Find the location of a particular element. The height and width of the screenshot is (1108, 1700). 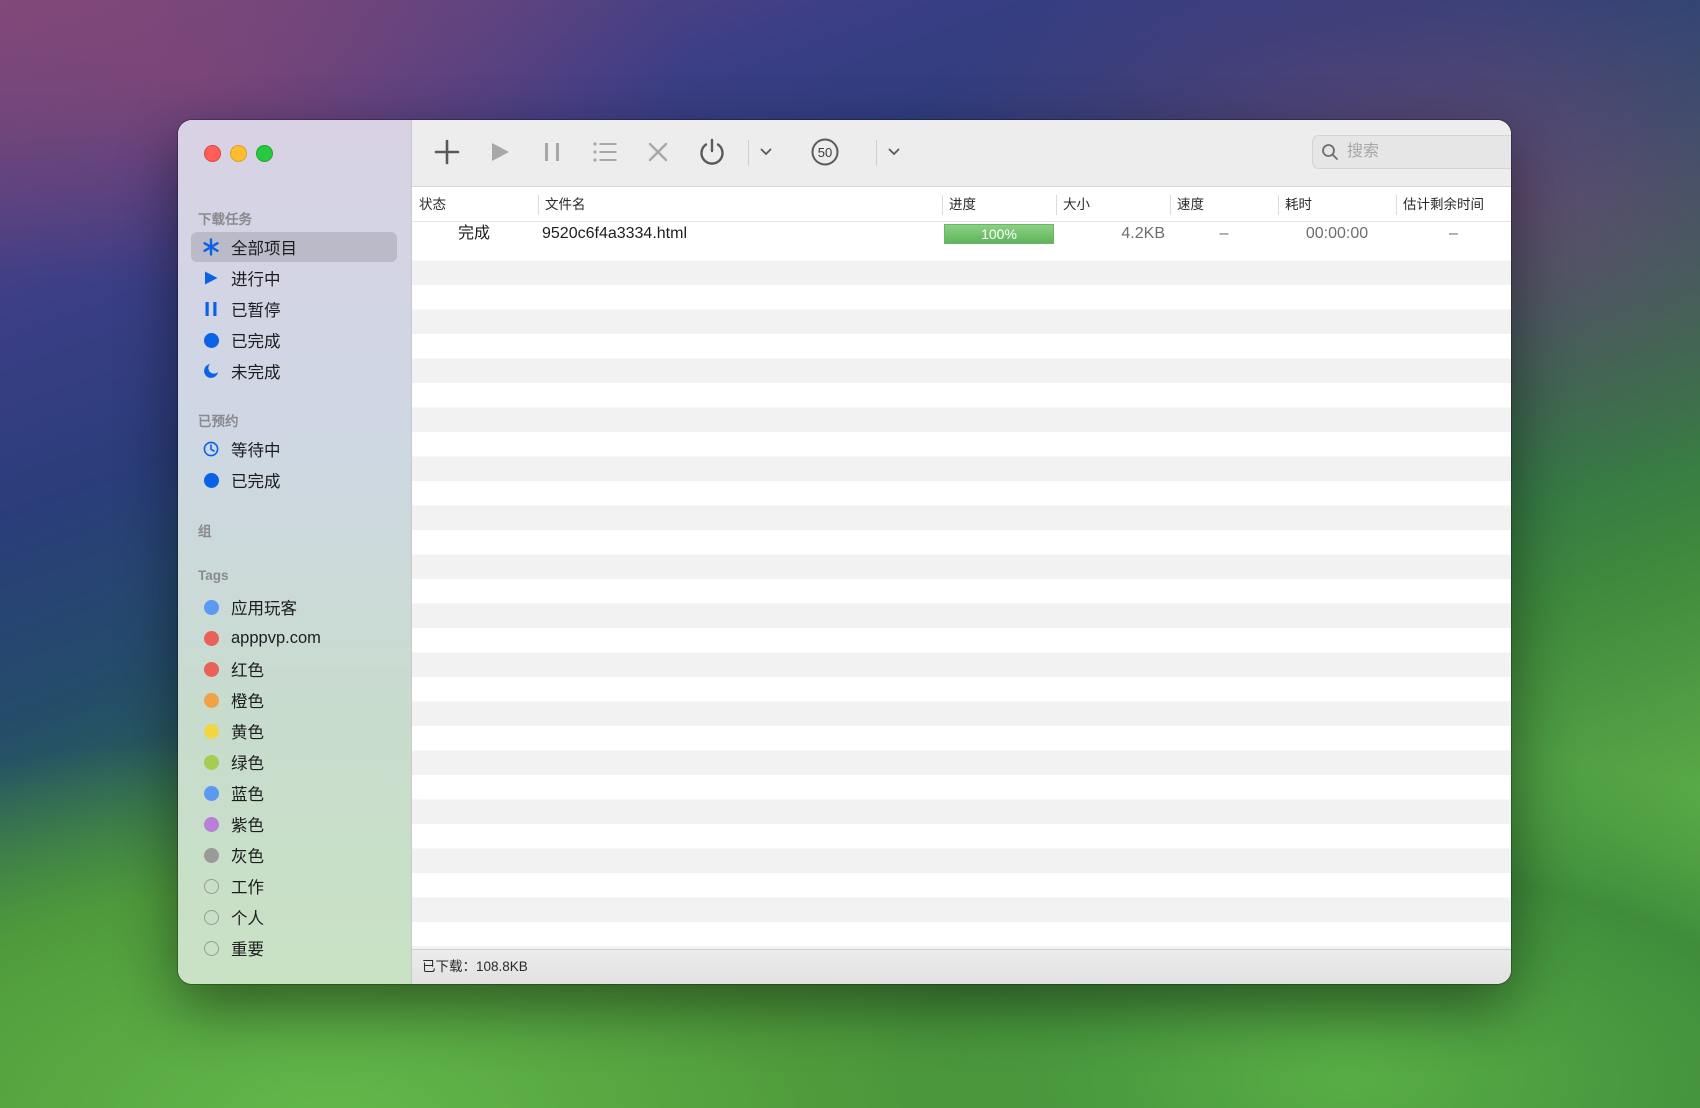

sidebar-item-label: 紫色 is located at coordinates (247, 826).